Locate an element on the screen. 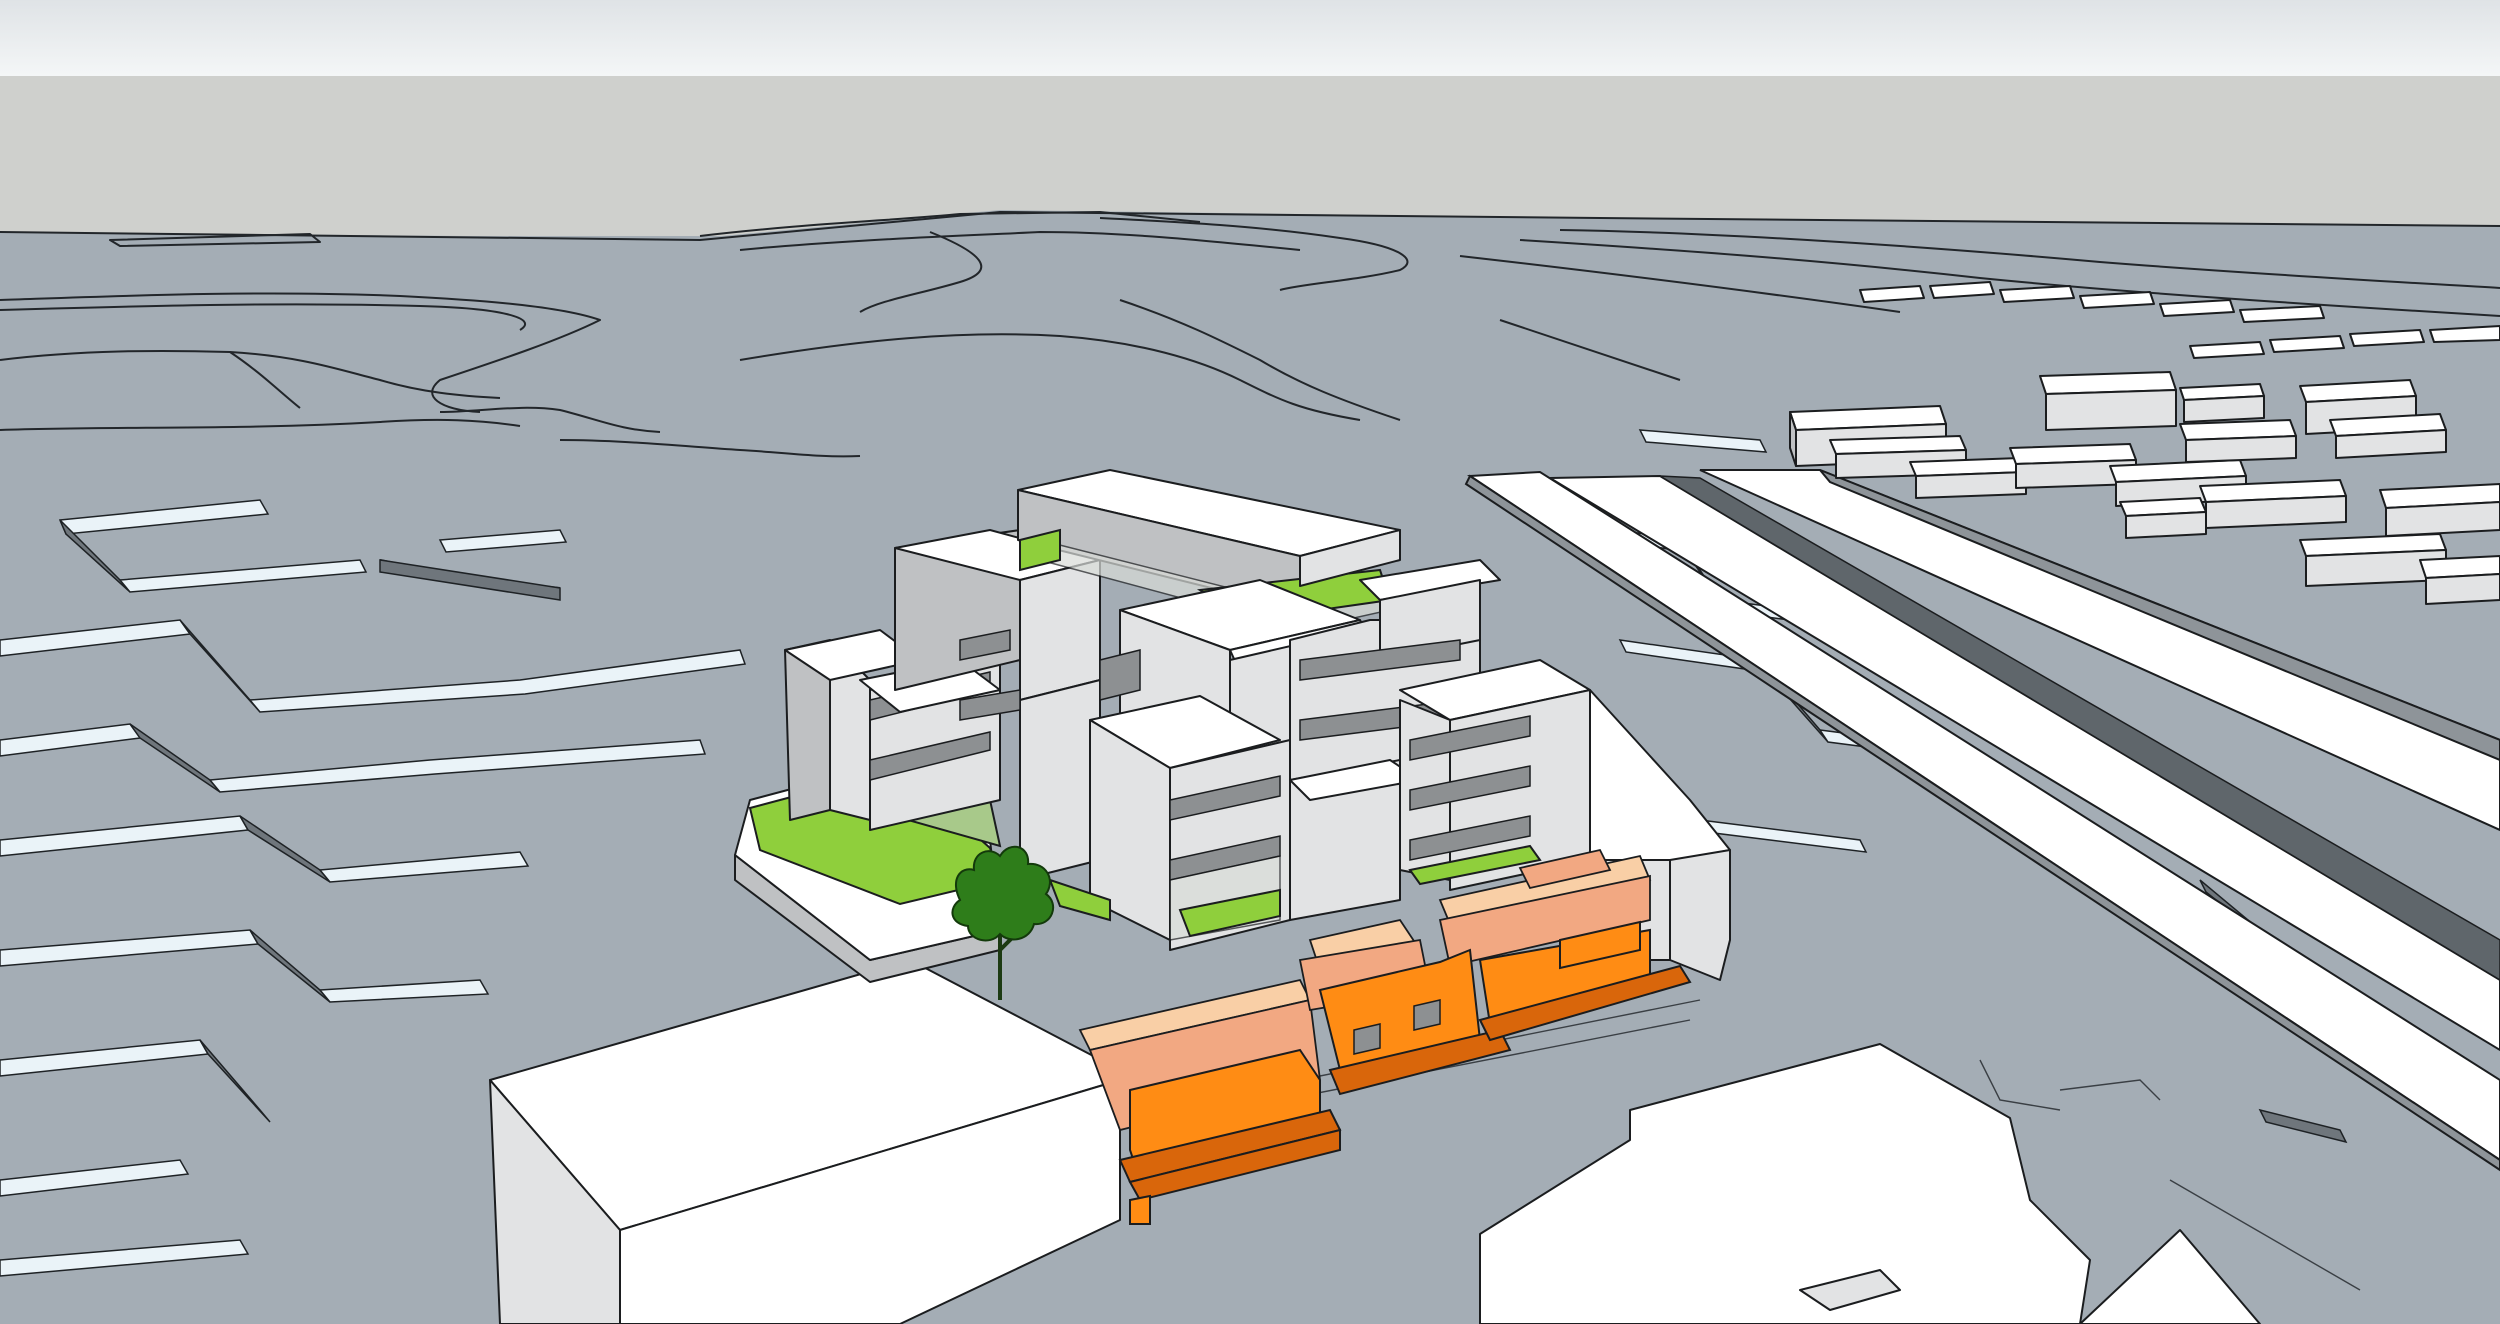 The height and width of the screenshot is (1324, 2500). sky is located at coordinates (1250, 38).